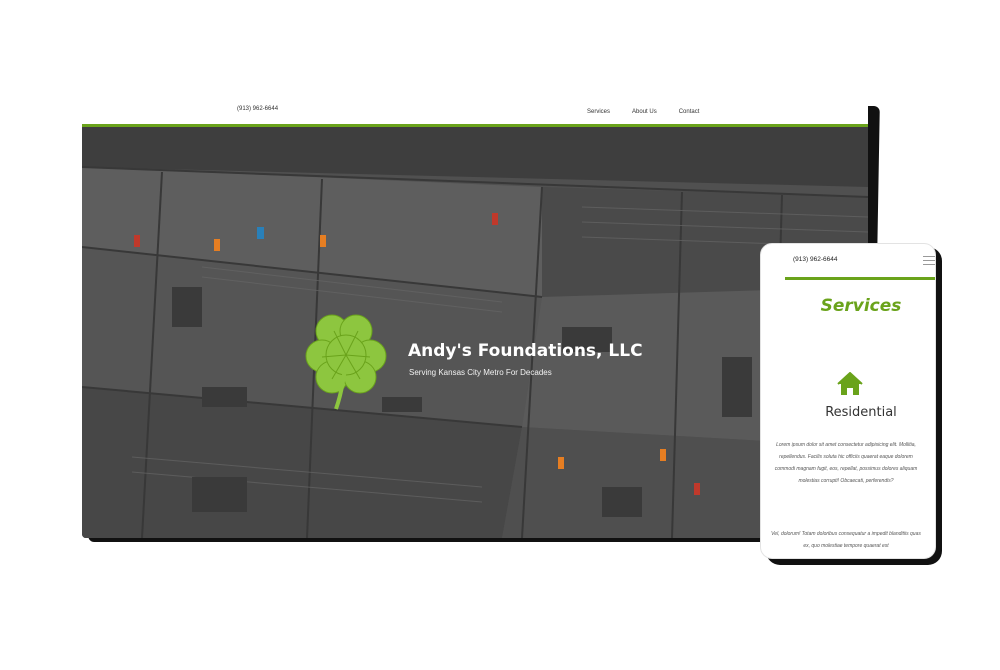 The height and width of the screenshot is (670, 1000). I want to click on mobile-phone-number: (913) 962-6644, so click(815, 259).